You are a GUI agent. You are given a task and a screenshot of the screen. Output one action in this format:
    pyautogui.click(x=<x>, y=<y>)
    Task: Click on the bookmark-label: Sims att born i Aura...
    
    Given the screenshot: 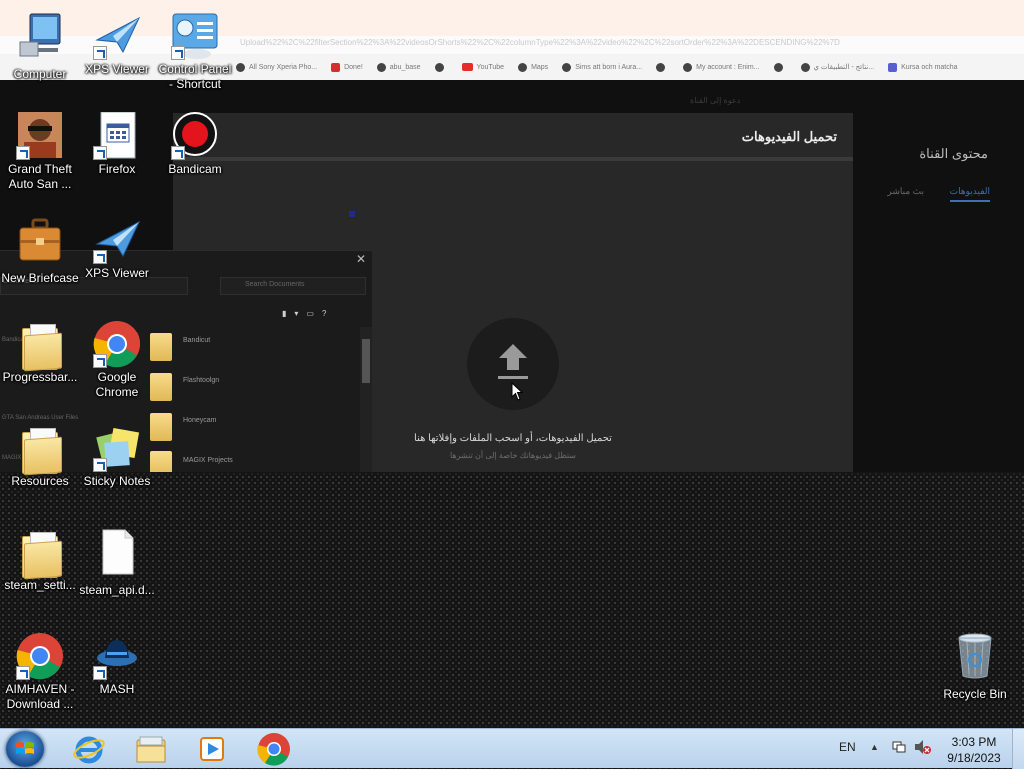 What is the action you would take?
    pyautogui.click(x=609, y=67)
    